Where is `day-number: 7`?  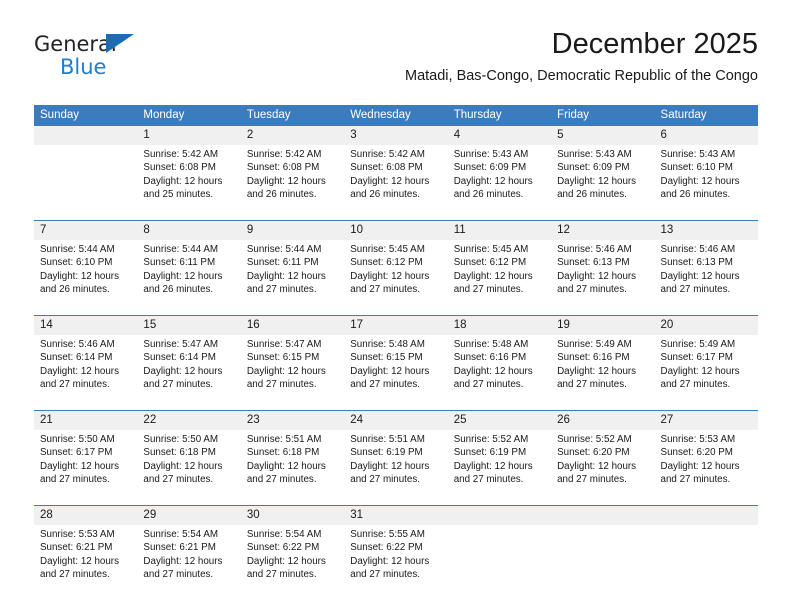 day-number: 7 is located at coordinates (86, 230).